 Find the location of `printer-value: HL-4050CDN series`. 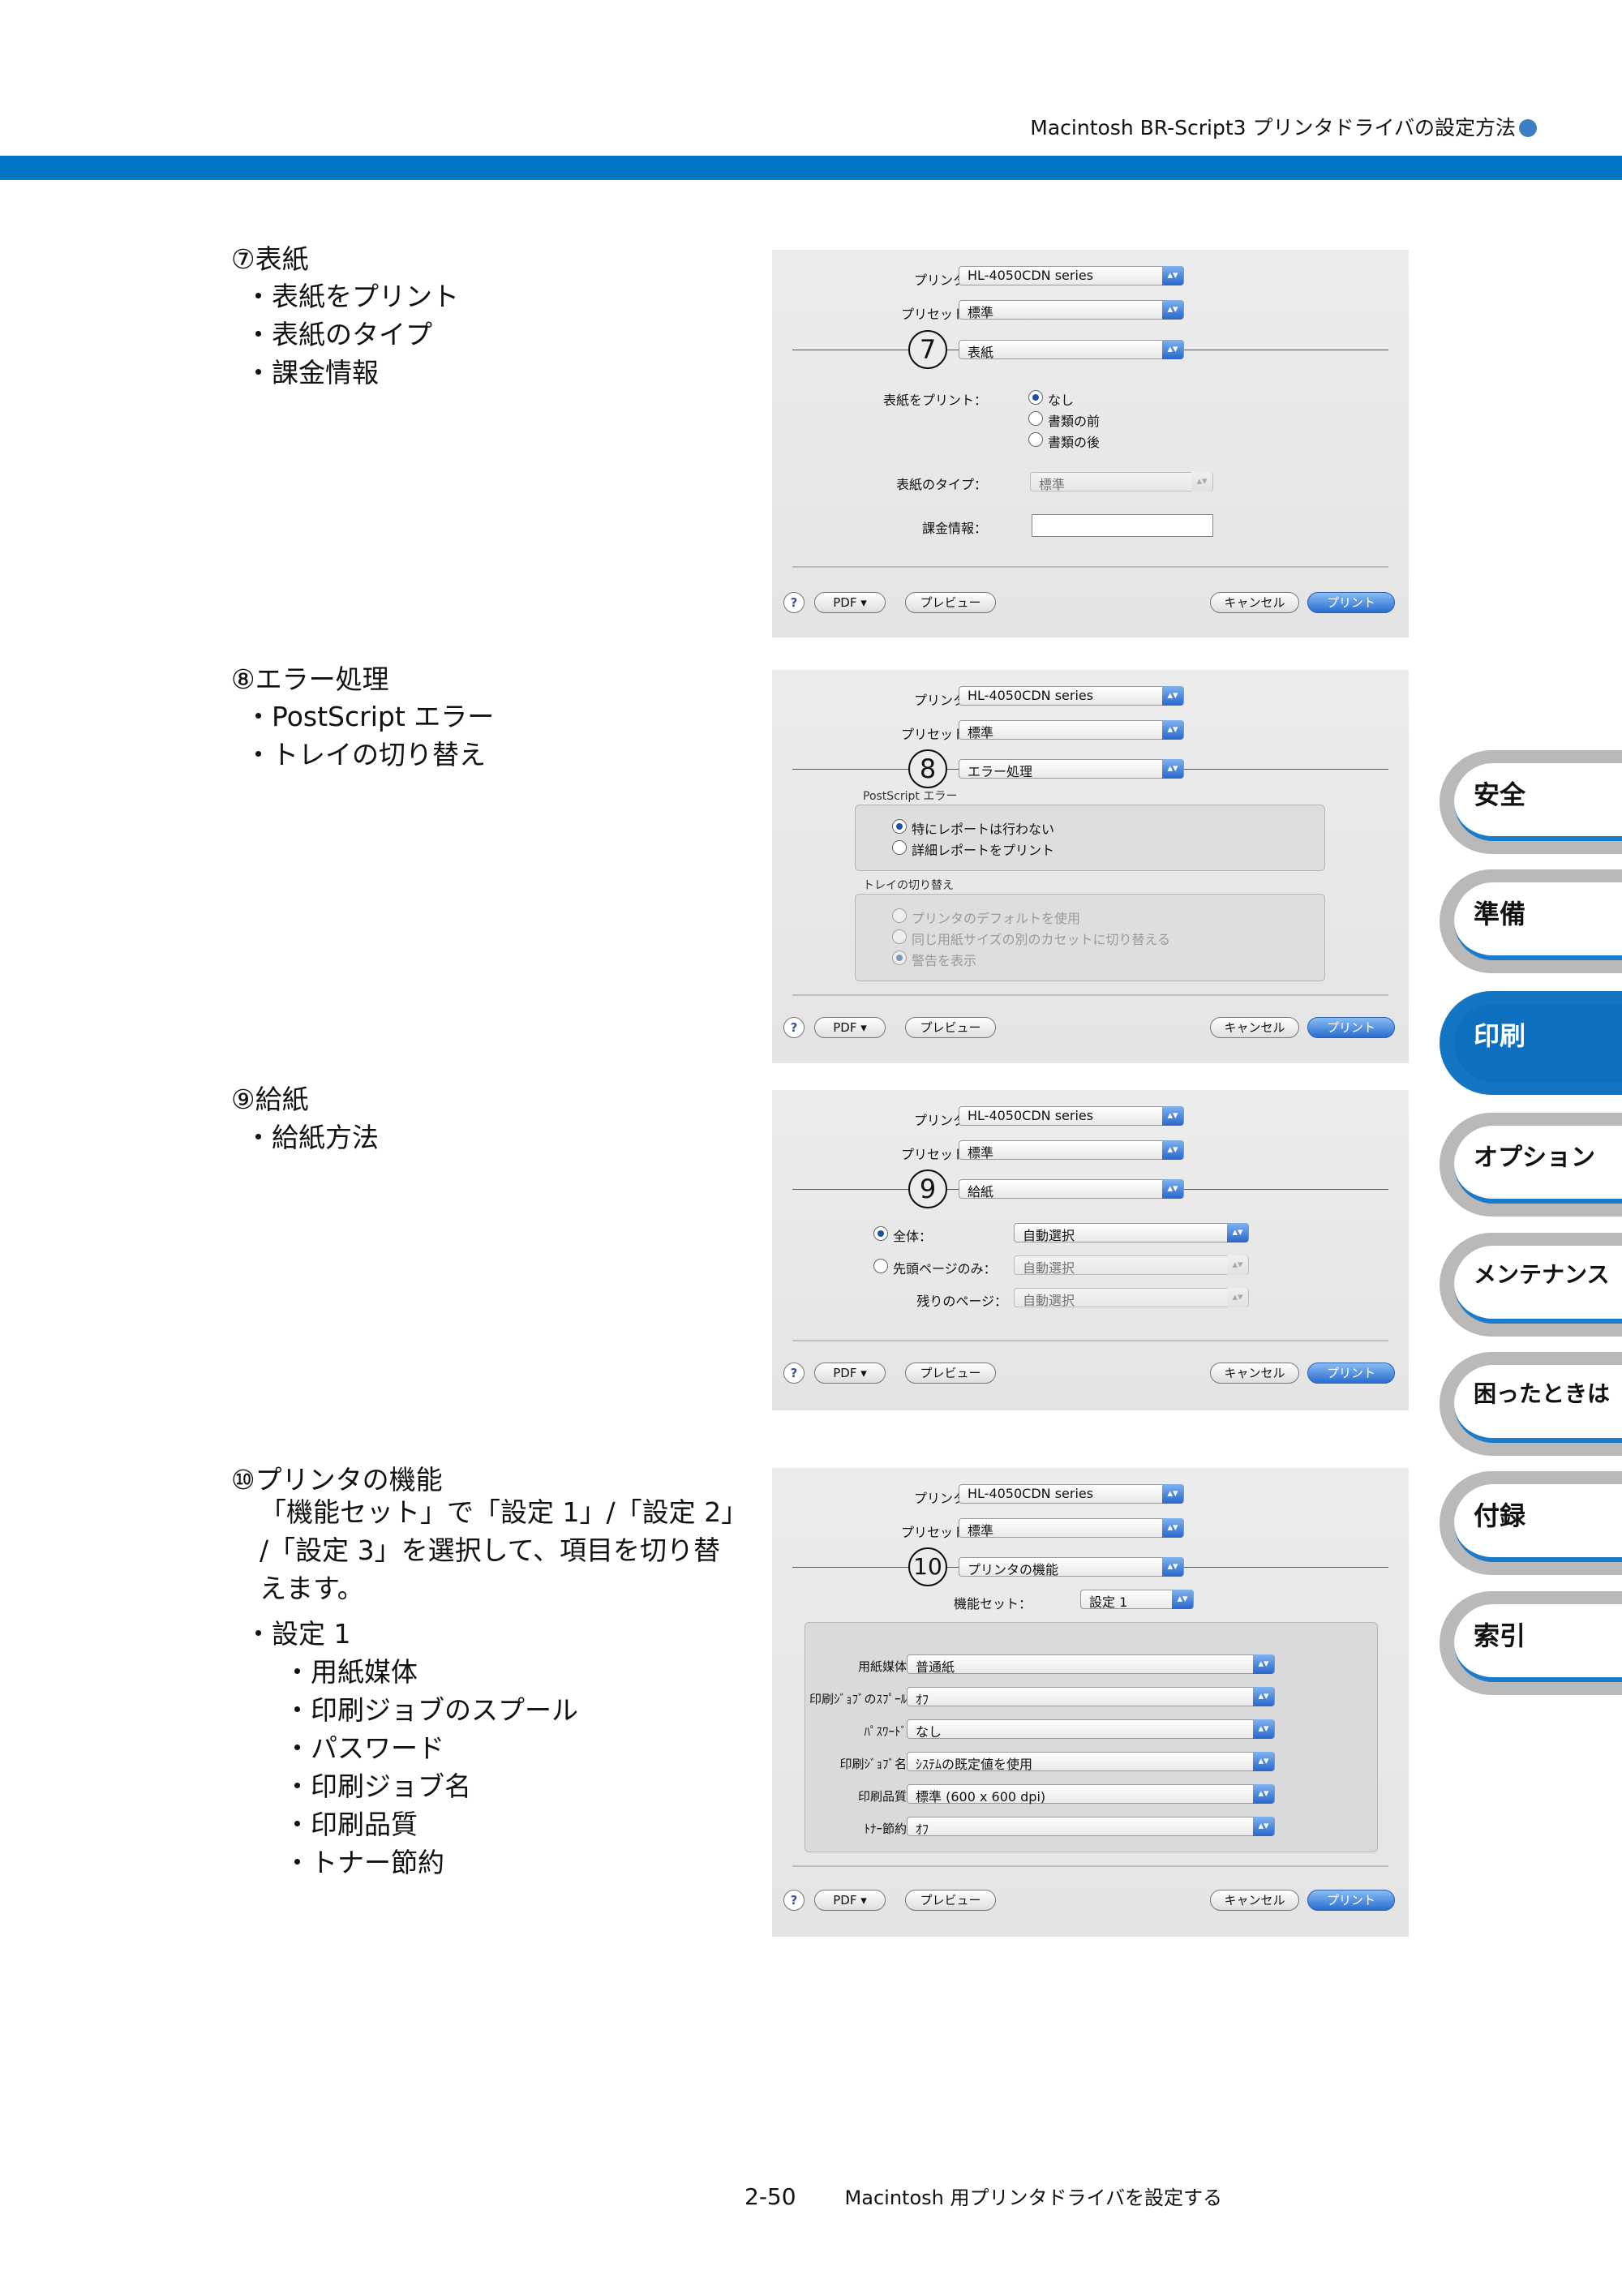

printer-value: HL-4050CDN series is located at coordinates (1031, 1493).